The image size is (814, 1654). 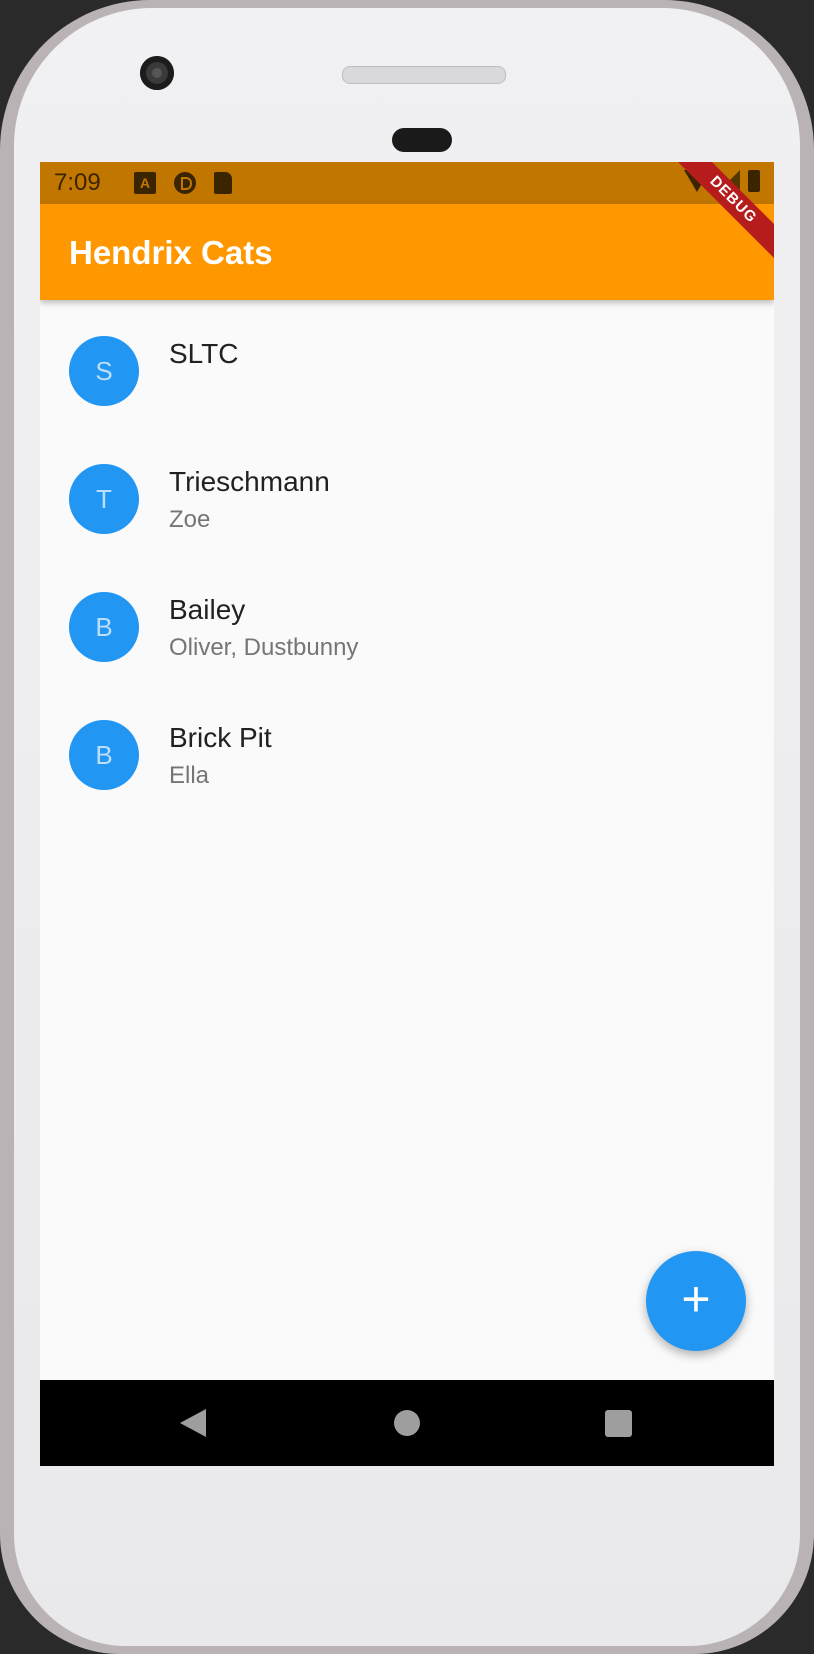 What do you see at coordinates (407, 748) in the screenshot?
I see `list-item: B Brick Pit Ella` at bounding box center [407, 748].